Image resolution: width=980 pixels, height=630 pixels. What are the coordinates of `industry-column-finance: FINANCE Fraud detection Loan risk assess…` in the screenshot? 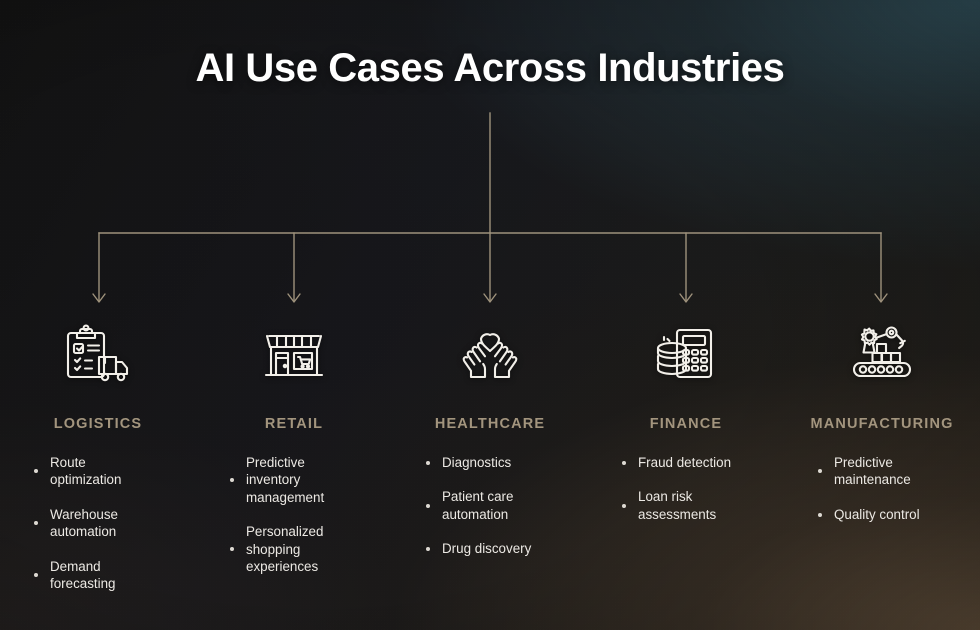 It's located at (686, 429).